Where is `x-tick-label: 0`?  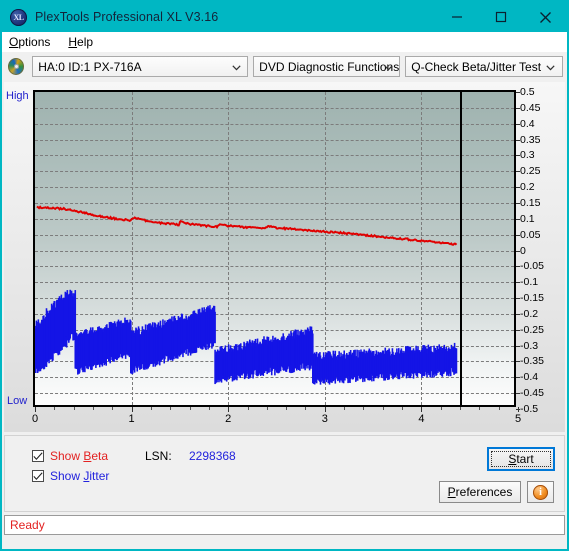
x-tick-label: 0 is located at coordinates (35, 419).